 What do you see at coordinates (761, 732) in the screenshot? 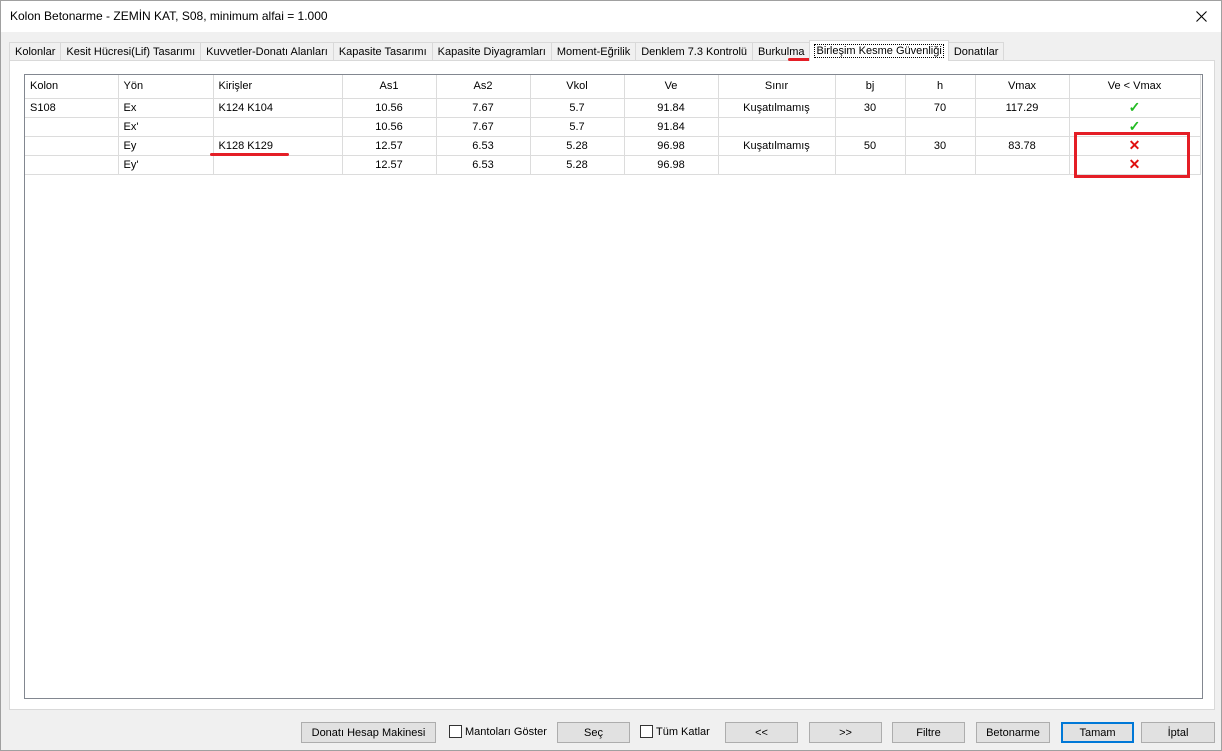
I see `prev-button: <<` at bounding box center [761, 732].